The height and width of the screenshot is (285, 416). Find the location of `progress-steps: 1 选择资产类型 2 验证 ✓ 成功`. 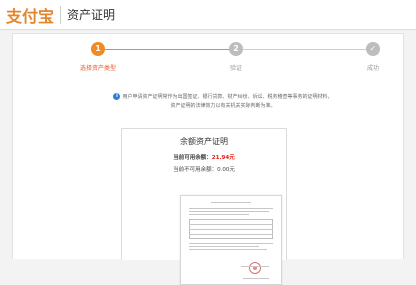

progress-steps: 1 选择资产类型 2 验证 ✓ 成功 is located at coordinates (209, 62).